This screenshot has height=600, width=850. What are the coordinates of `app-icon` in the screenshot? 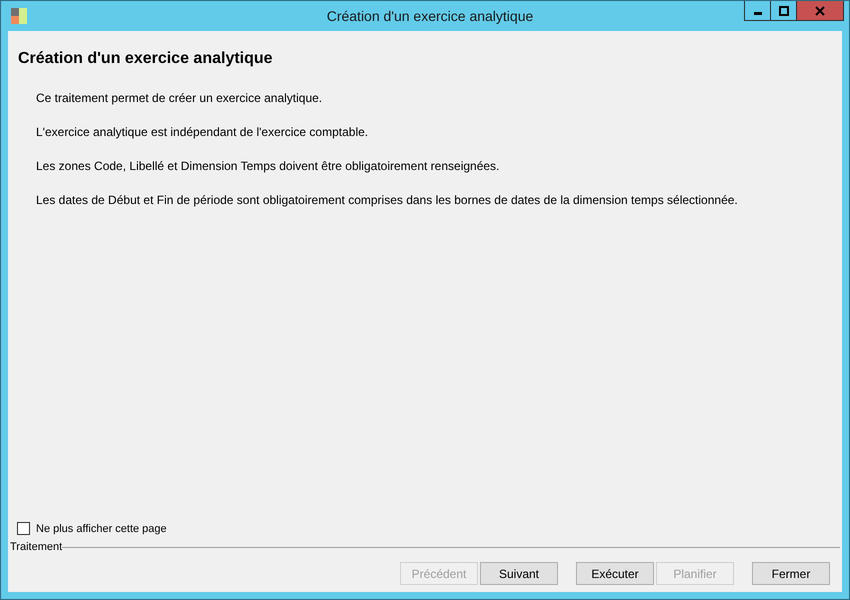 It's located at (19, 16).